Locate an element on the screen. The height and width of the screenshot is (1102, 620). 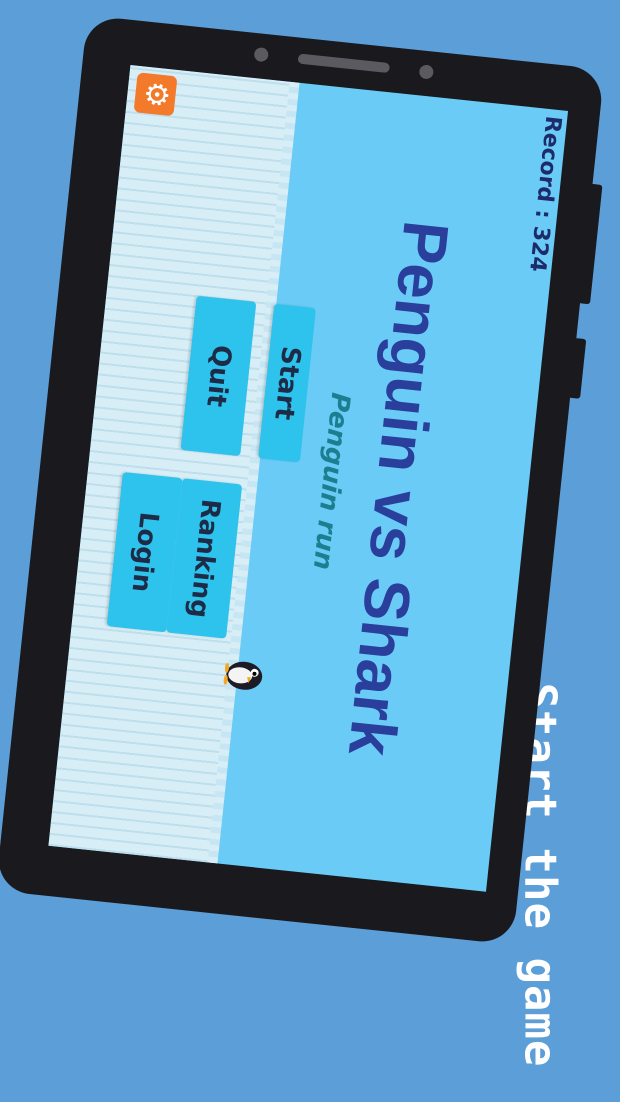
quit-button: Quit is located at coordinates (218, 375).